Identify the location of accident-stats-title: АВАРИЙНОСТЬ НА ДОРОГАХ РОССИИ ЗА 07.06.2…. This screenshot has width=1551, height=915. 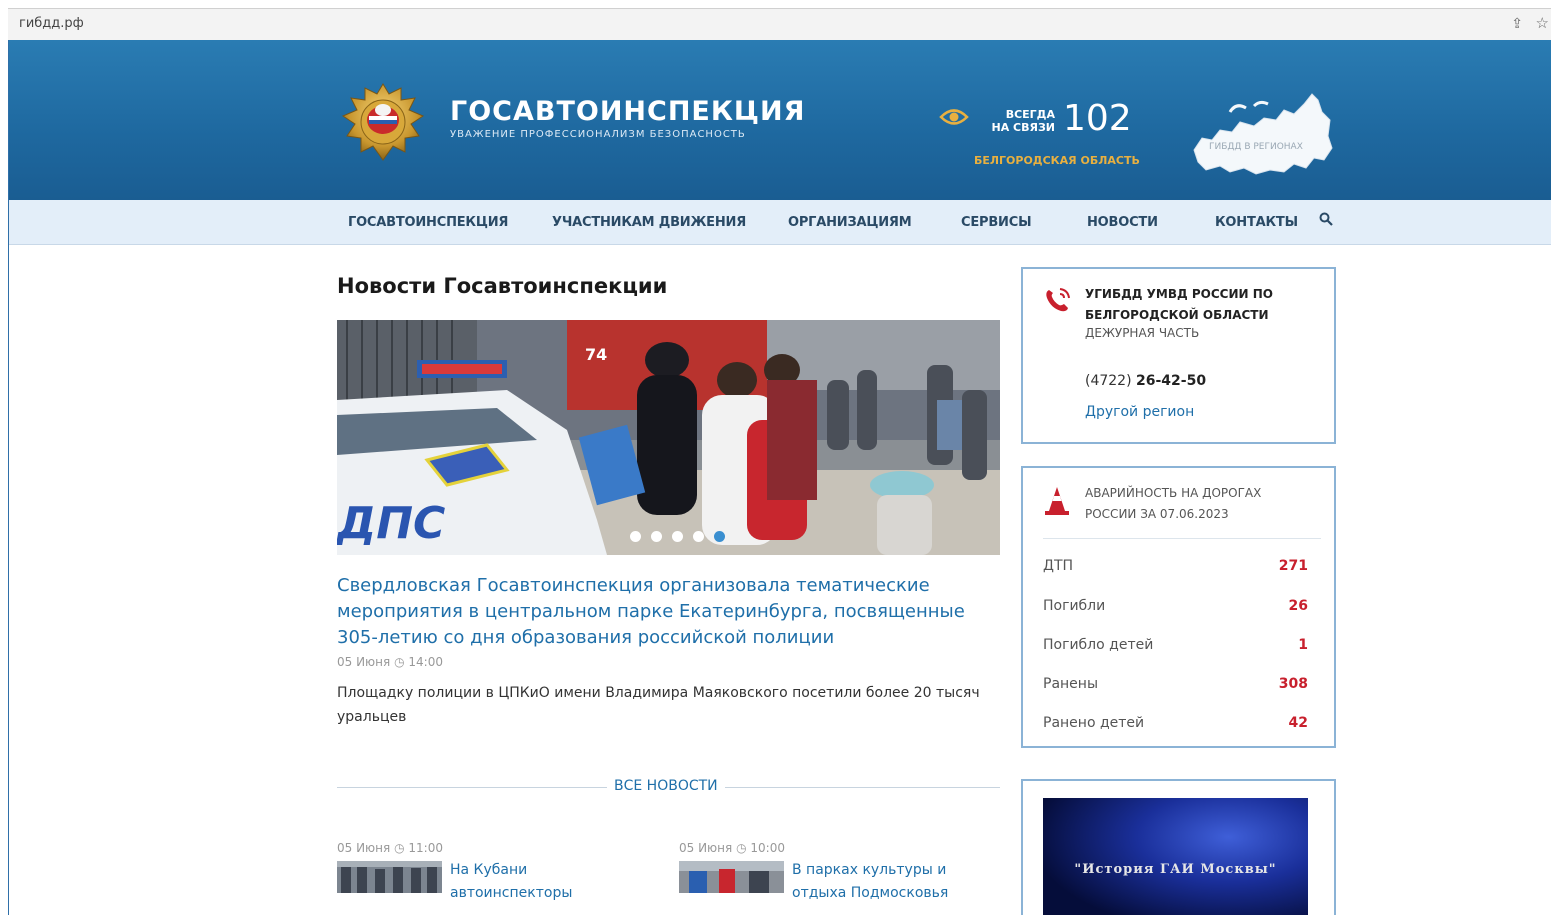
(1173, 503).